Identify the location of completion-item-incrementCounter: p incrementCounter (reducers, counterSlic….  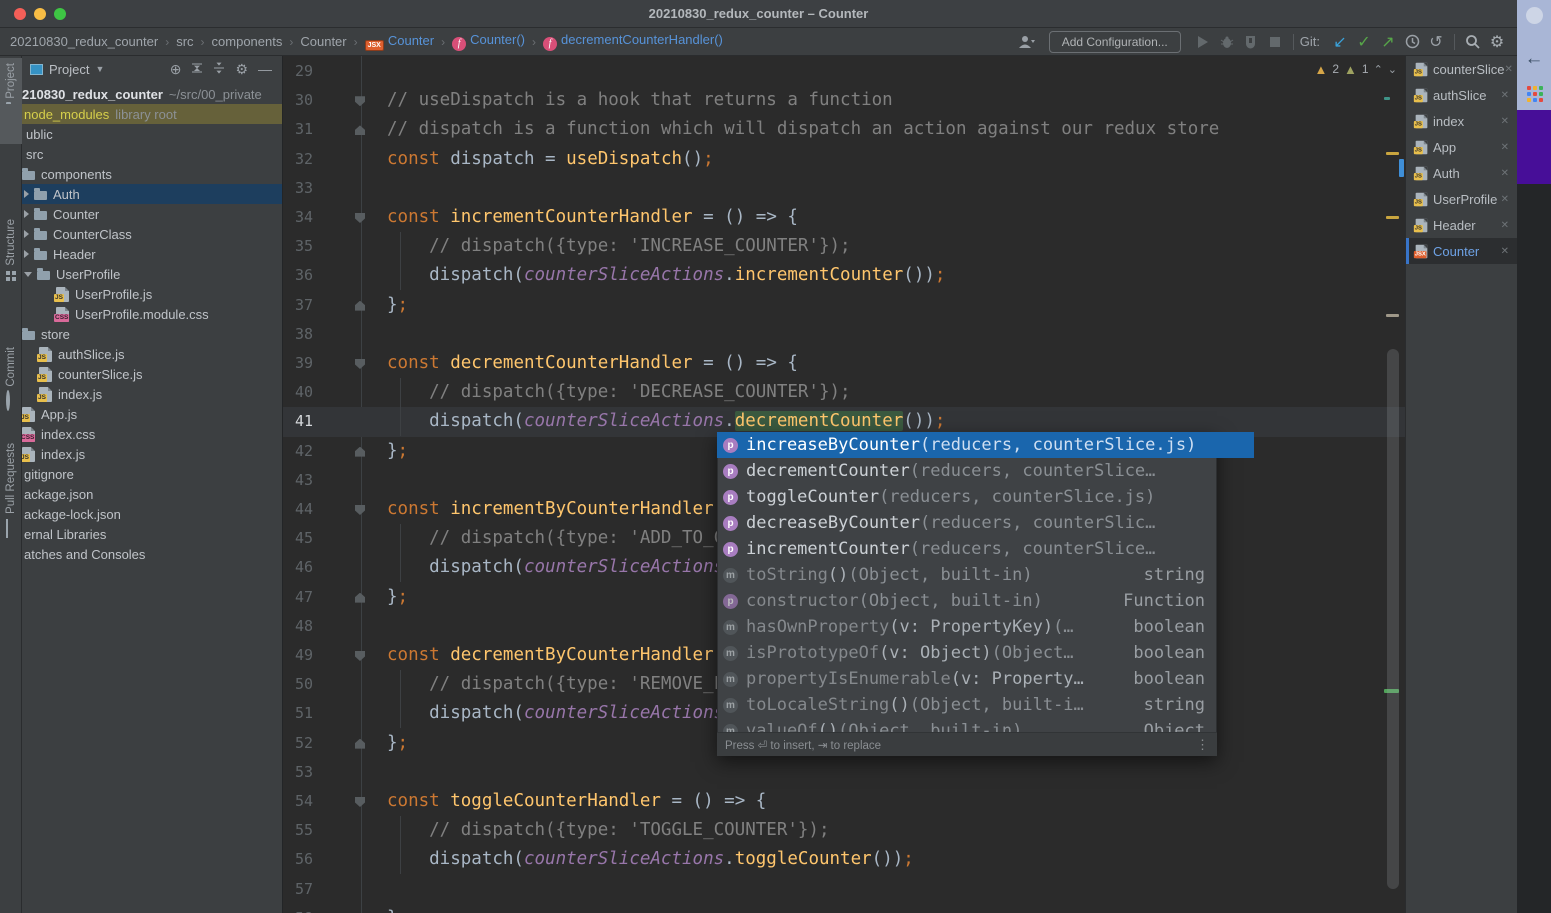
(967, 549).